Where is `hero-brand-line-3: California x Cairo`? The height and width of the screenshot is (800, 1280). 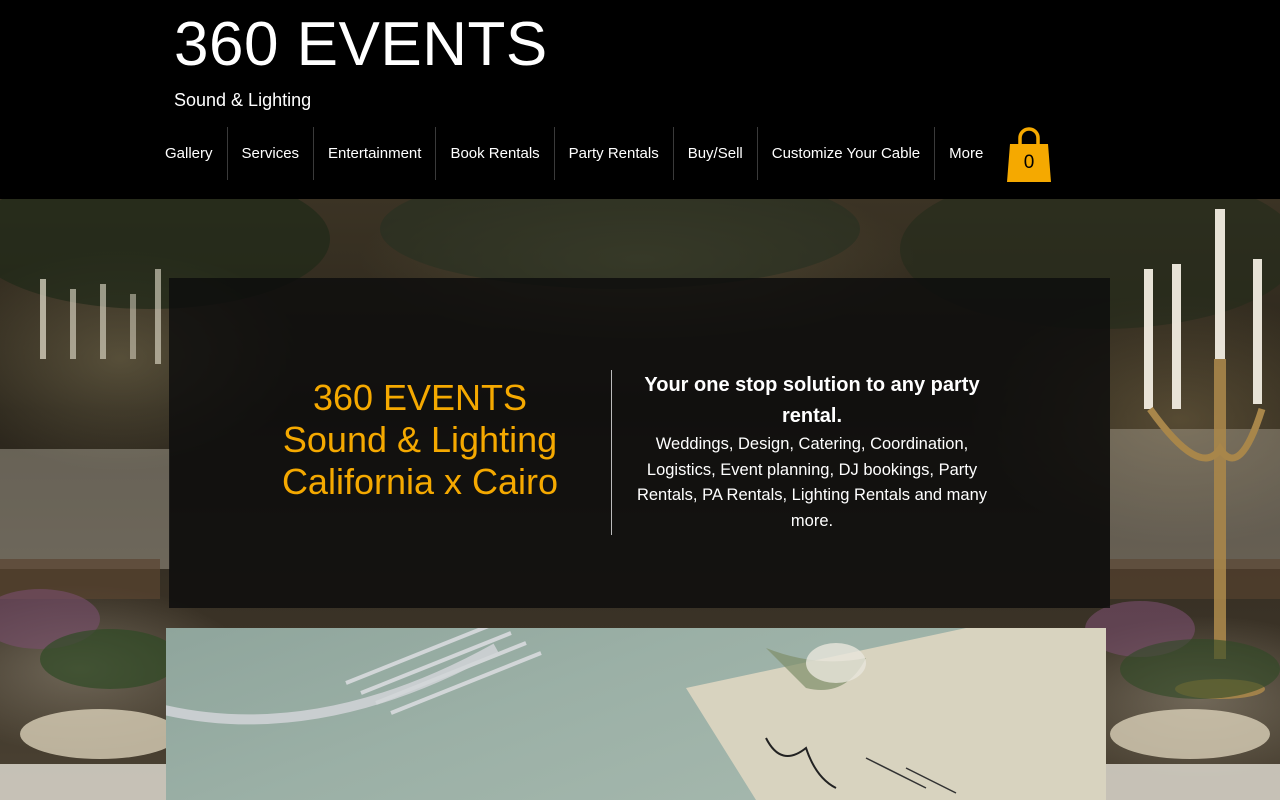 hero-brand-line-3: California x Cairo is located at coordinates (420, 481).